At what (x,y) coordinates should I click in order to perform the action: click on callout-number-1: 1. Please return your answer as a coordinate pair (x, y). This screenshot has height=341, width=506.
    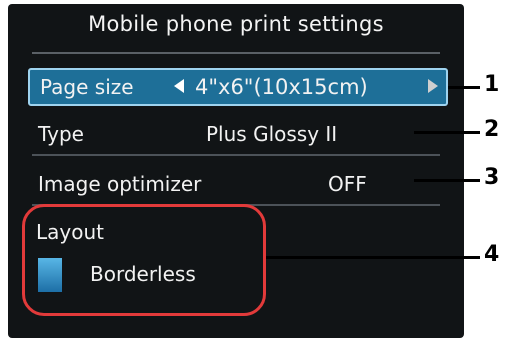
    Looking at the image, I should click on (492, 84).